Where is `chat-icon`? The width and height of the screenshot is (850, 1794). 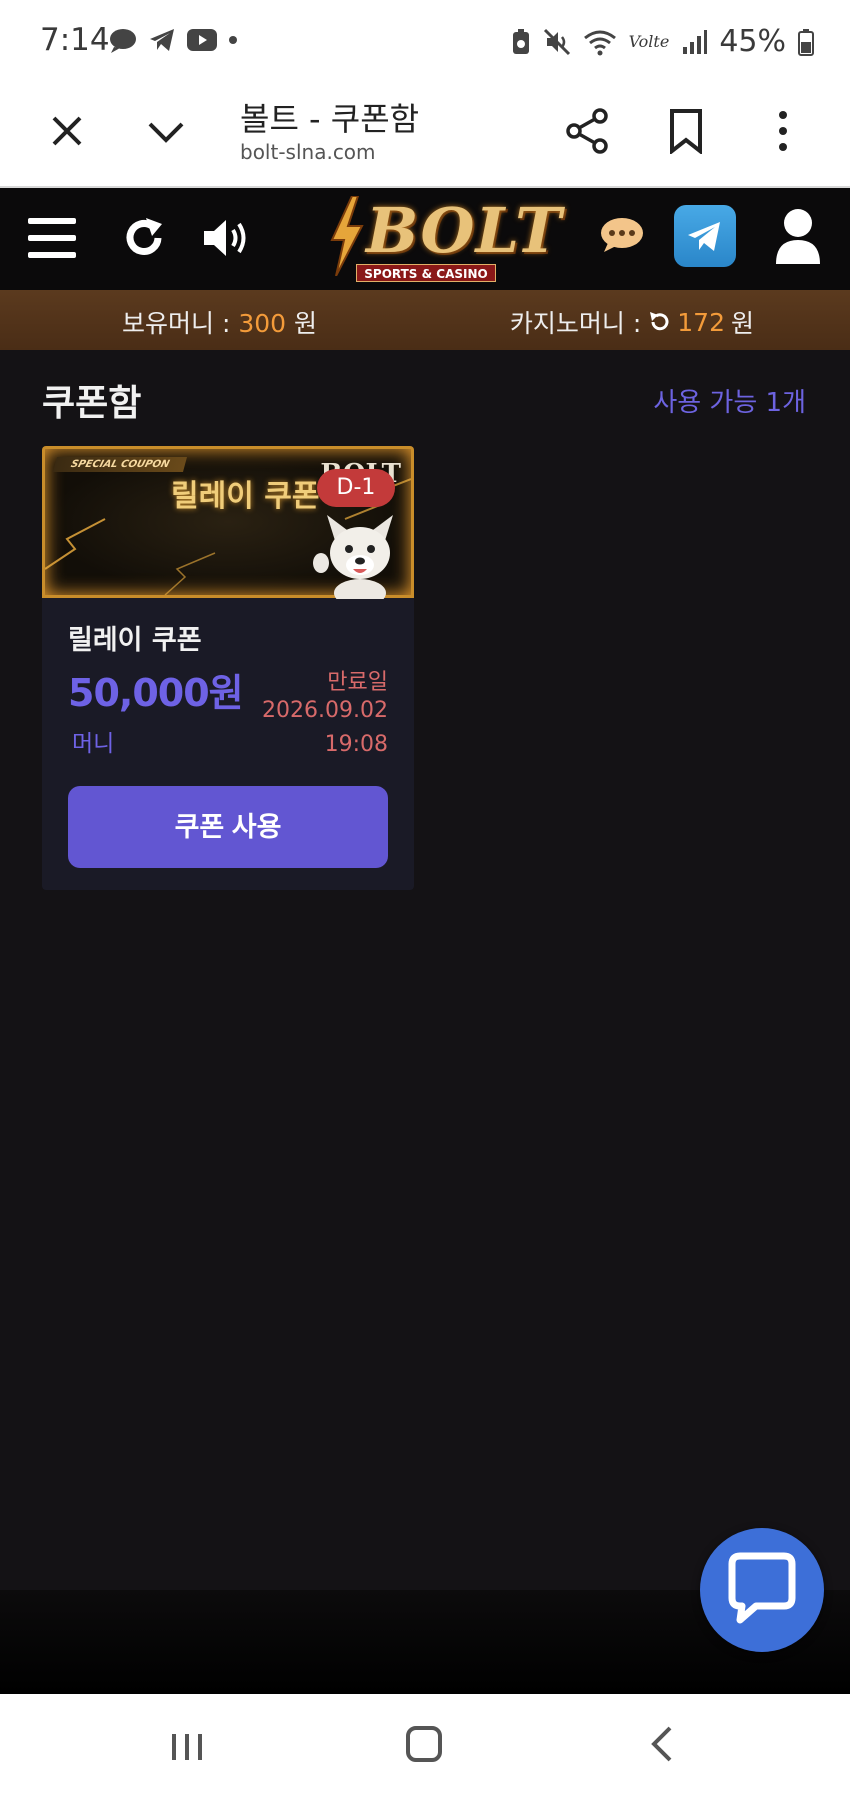 chat-icon is located at coordinates (622, 235).